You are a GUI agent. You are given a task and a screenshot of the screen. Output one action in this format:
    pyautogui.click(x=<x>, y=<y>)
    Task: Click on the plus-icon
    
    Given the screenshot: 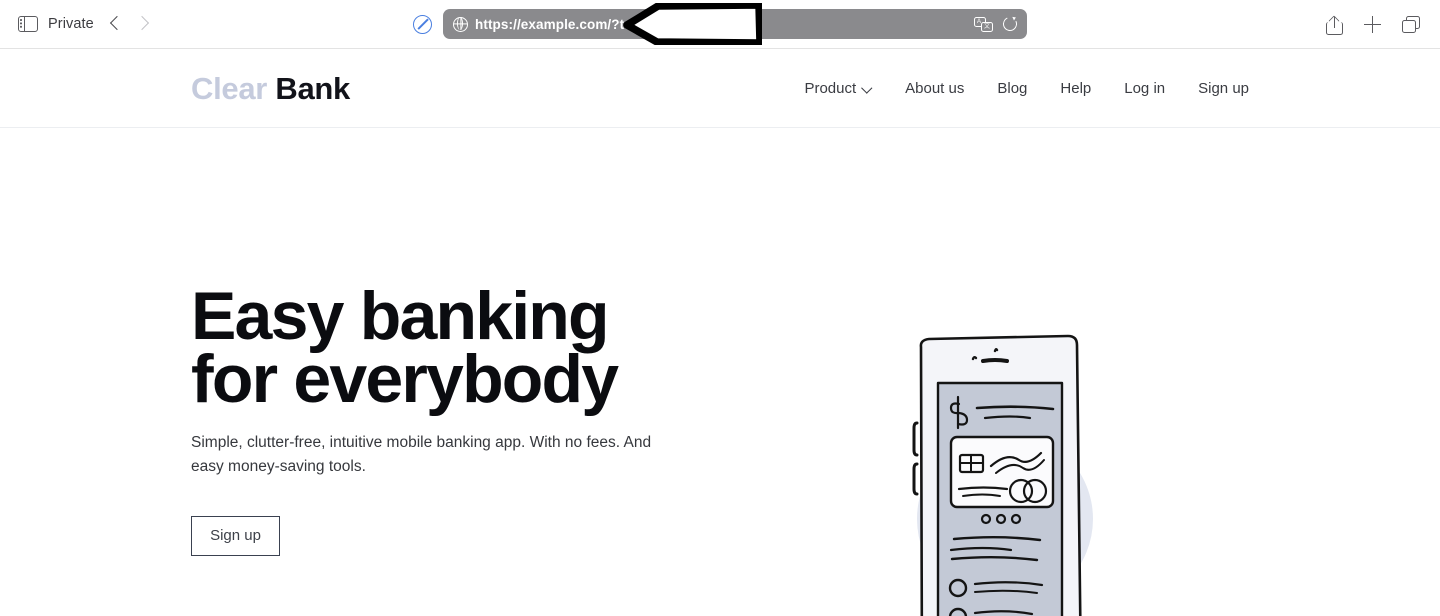 What is the action you would take?
    pyautogui.click(x=1372, y=24)
    